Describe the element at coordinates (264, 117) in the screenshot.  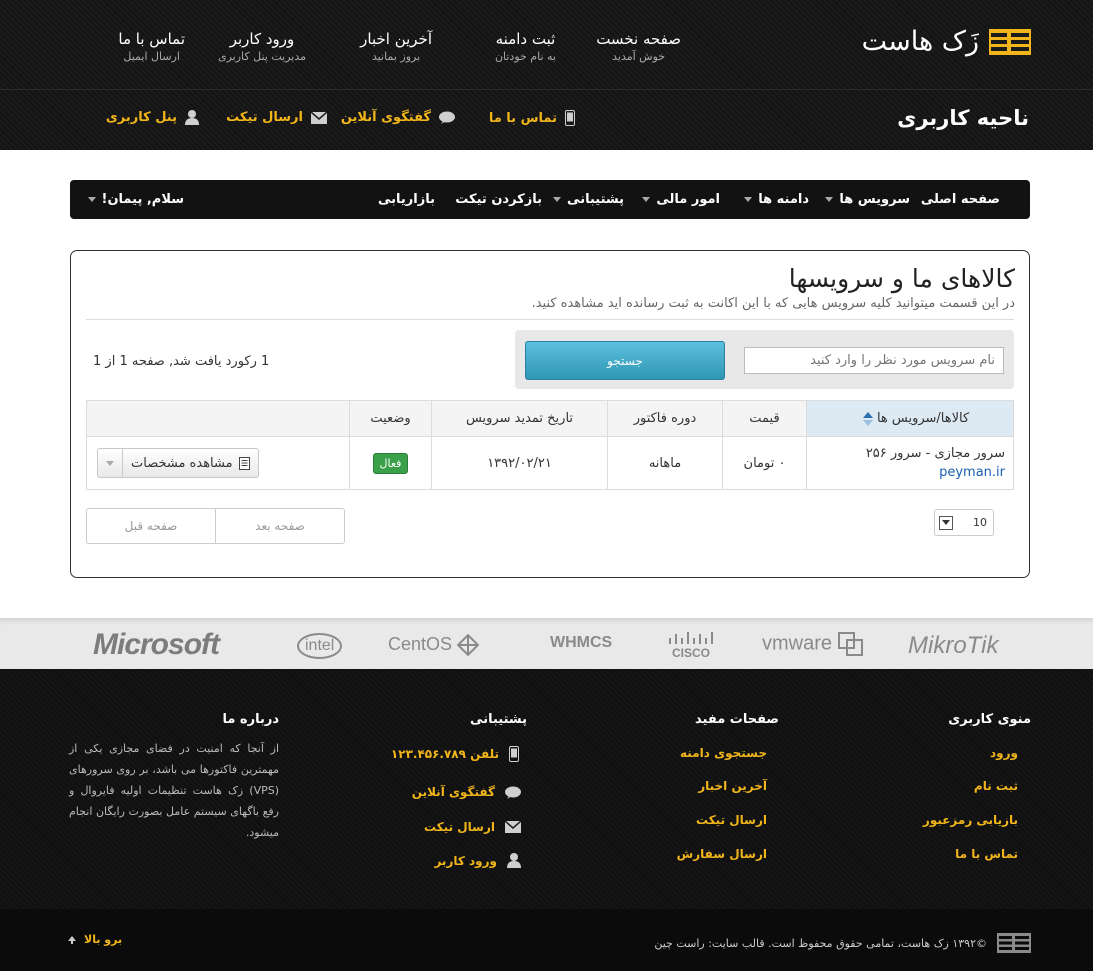
I see `quicklink-label: ارسال تیکت` at that location.